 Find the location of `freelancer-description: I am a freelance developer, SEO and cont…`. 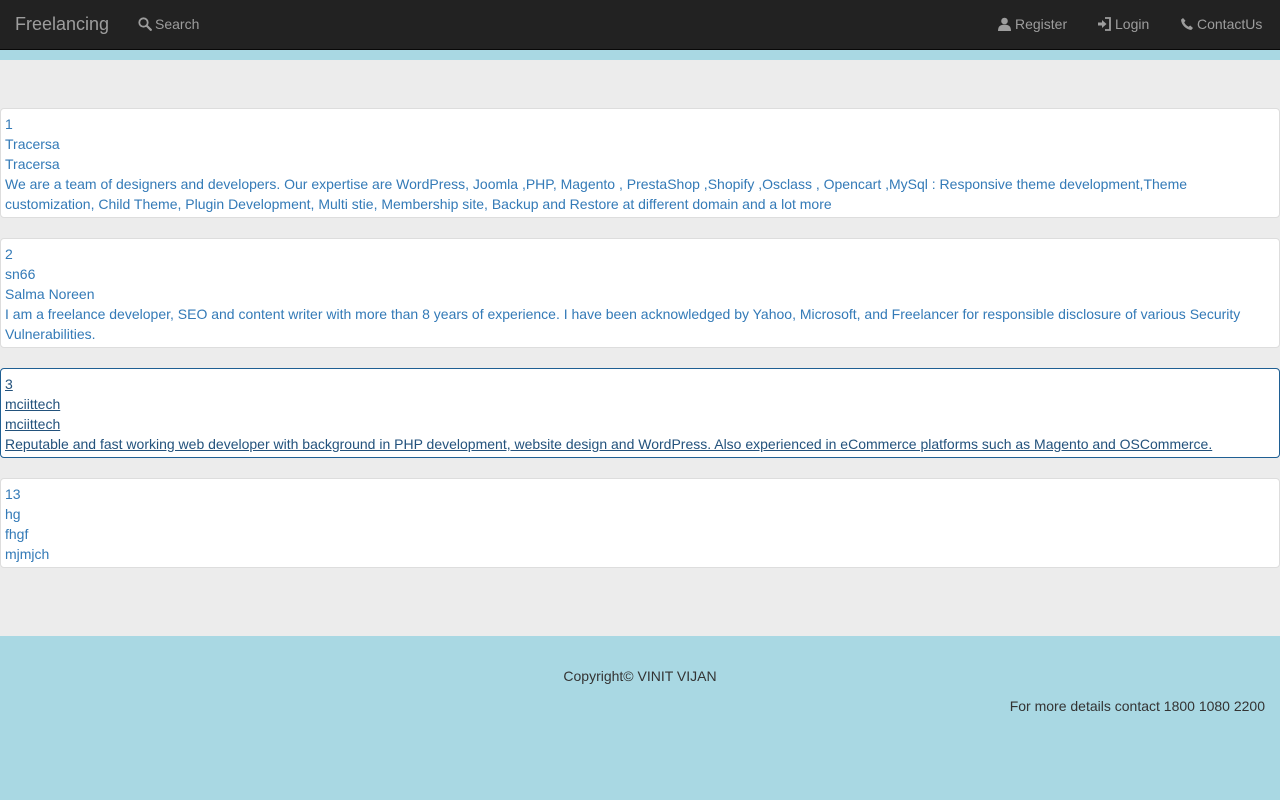

freelancer-description: I am a freelance developer, SEO and cont… is located at coordinates (623, 324).